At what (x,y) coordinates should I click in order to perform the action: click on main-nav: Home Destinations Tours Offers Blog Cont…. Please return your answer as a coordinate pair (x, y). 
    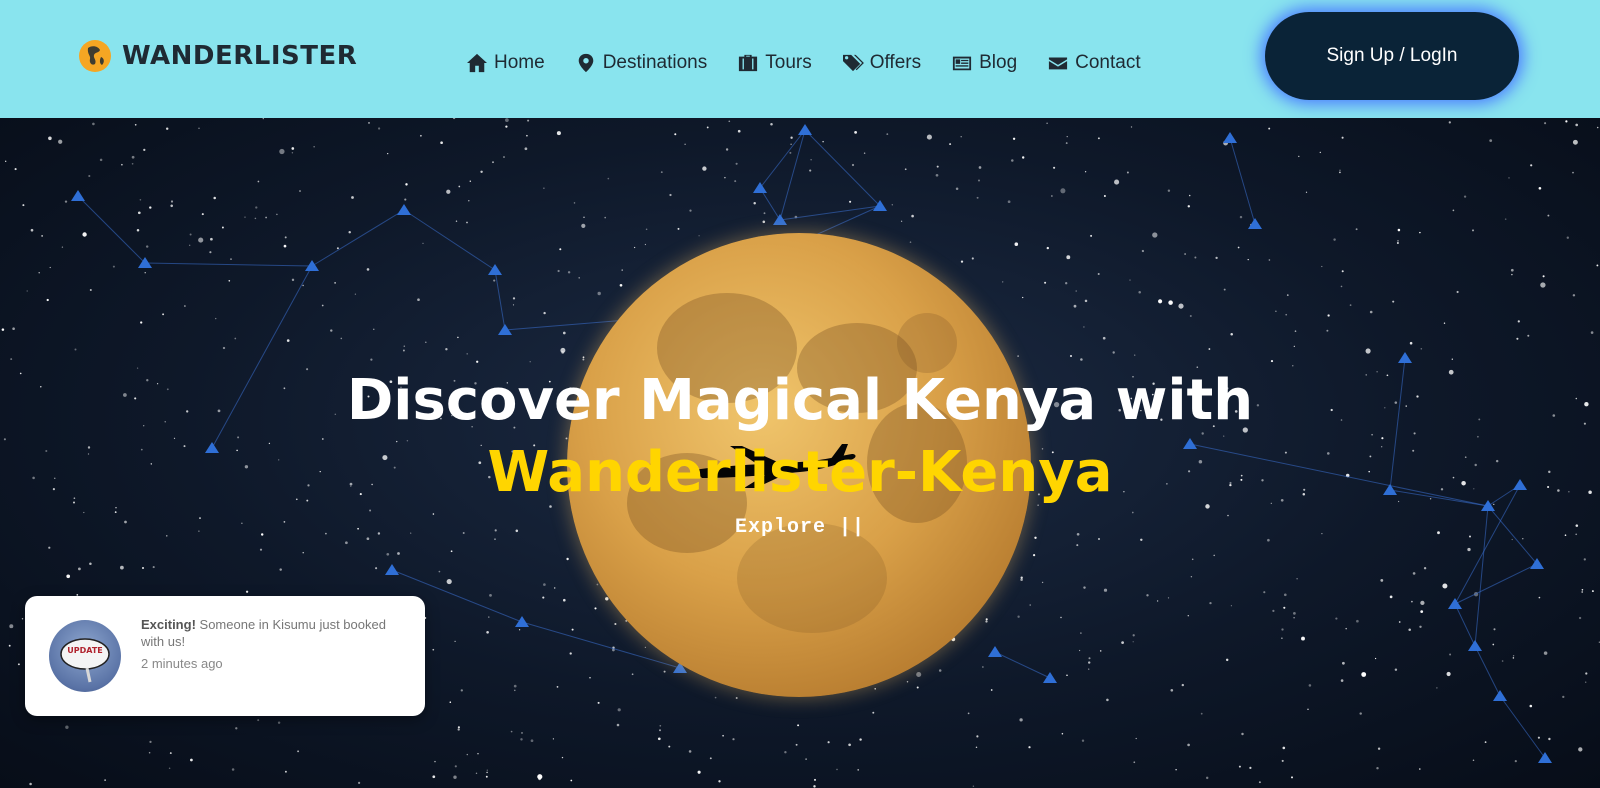
    Looking at the image, I should click on (803, 63).